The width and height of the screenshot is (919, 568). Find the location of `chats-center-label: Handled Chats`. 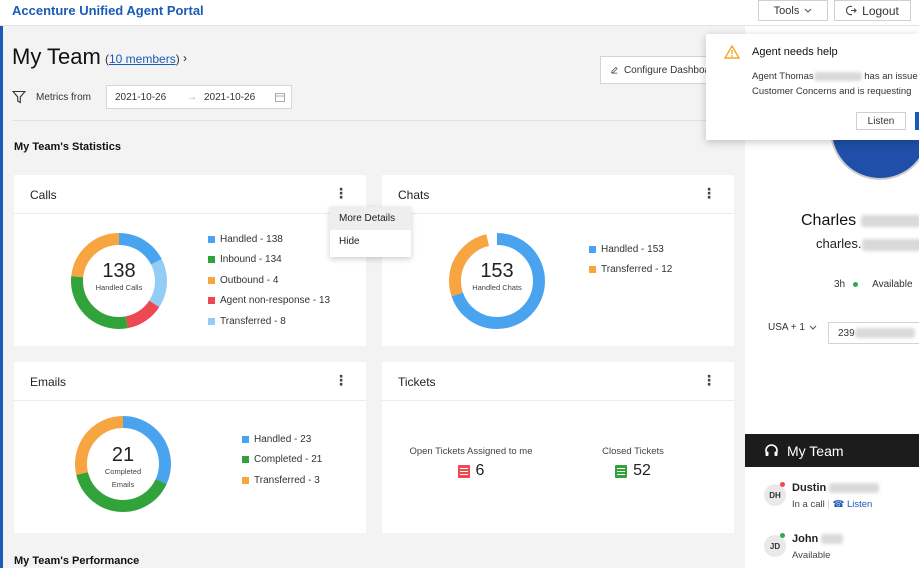

chats-center-label: Handled Chats is located at coordinates (497, 287).